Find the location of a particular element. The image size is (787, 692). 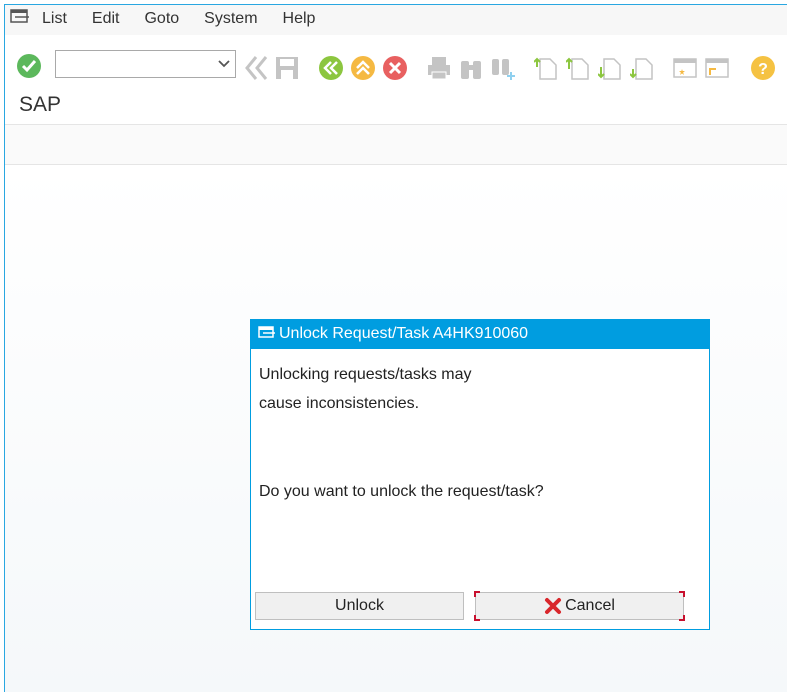

cancel-button: Cancel is located at coordinates (579, 606).